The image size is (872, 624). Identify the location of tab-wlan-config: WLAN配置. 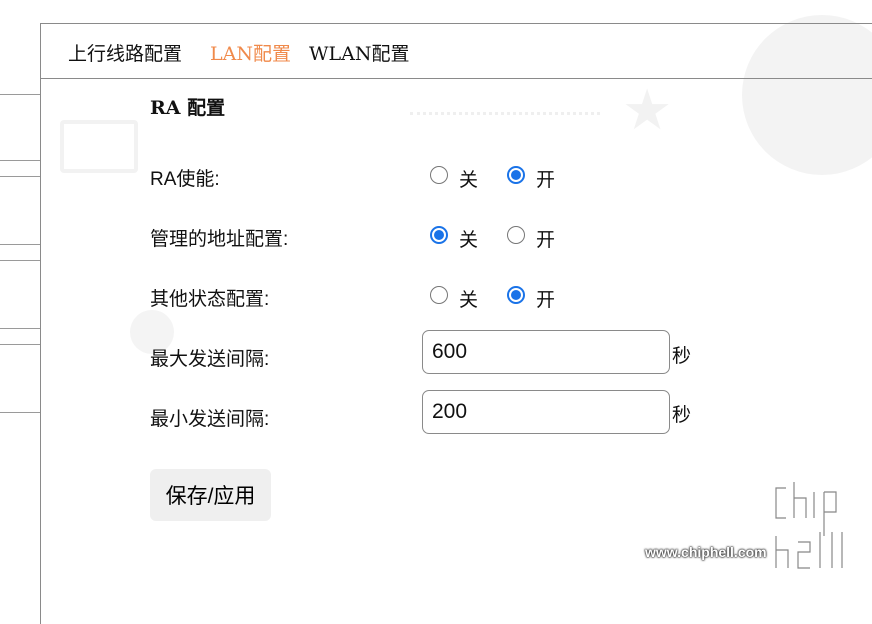
(359, 52).